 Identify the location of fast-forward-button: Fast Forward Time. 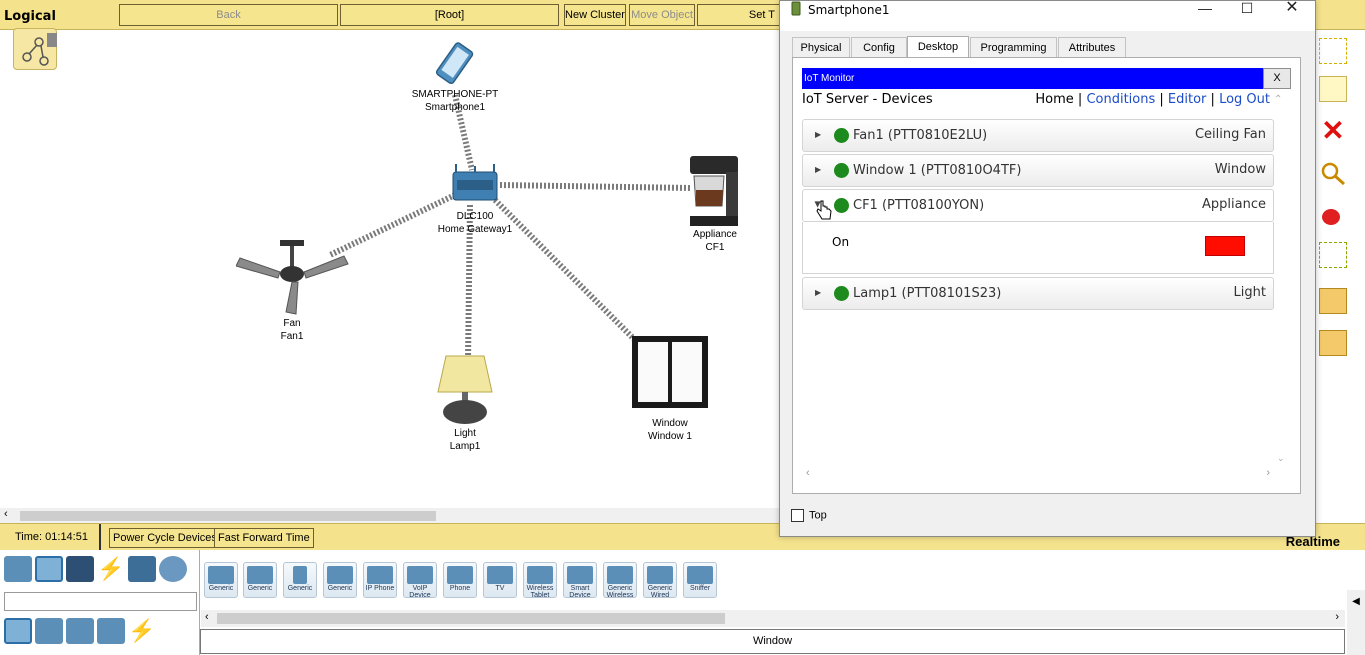
(264, 538).